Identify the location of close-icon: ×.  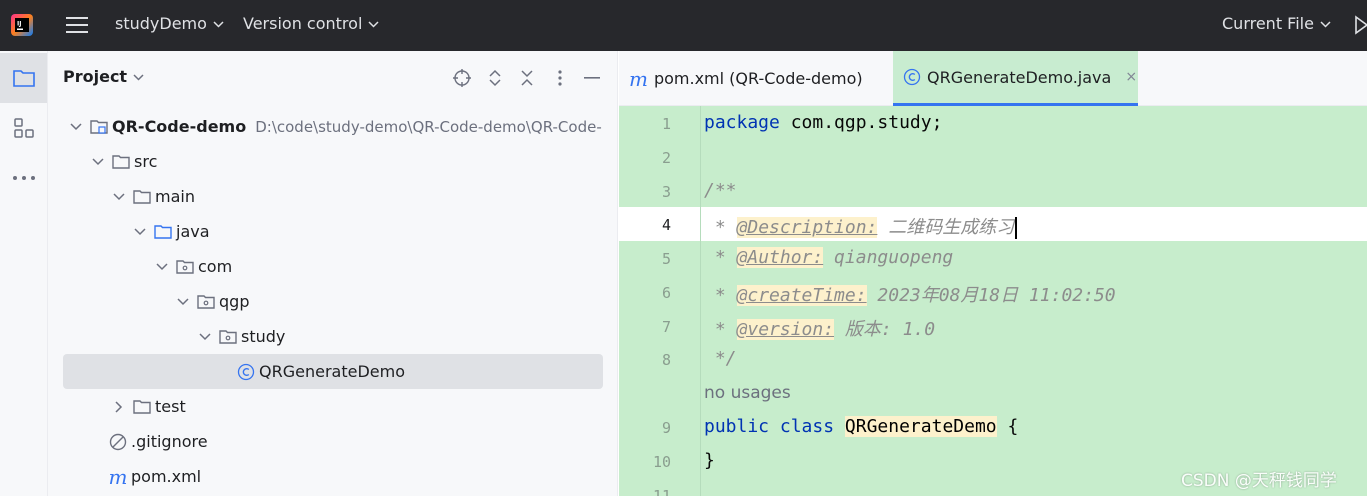
(1131, 77).